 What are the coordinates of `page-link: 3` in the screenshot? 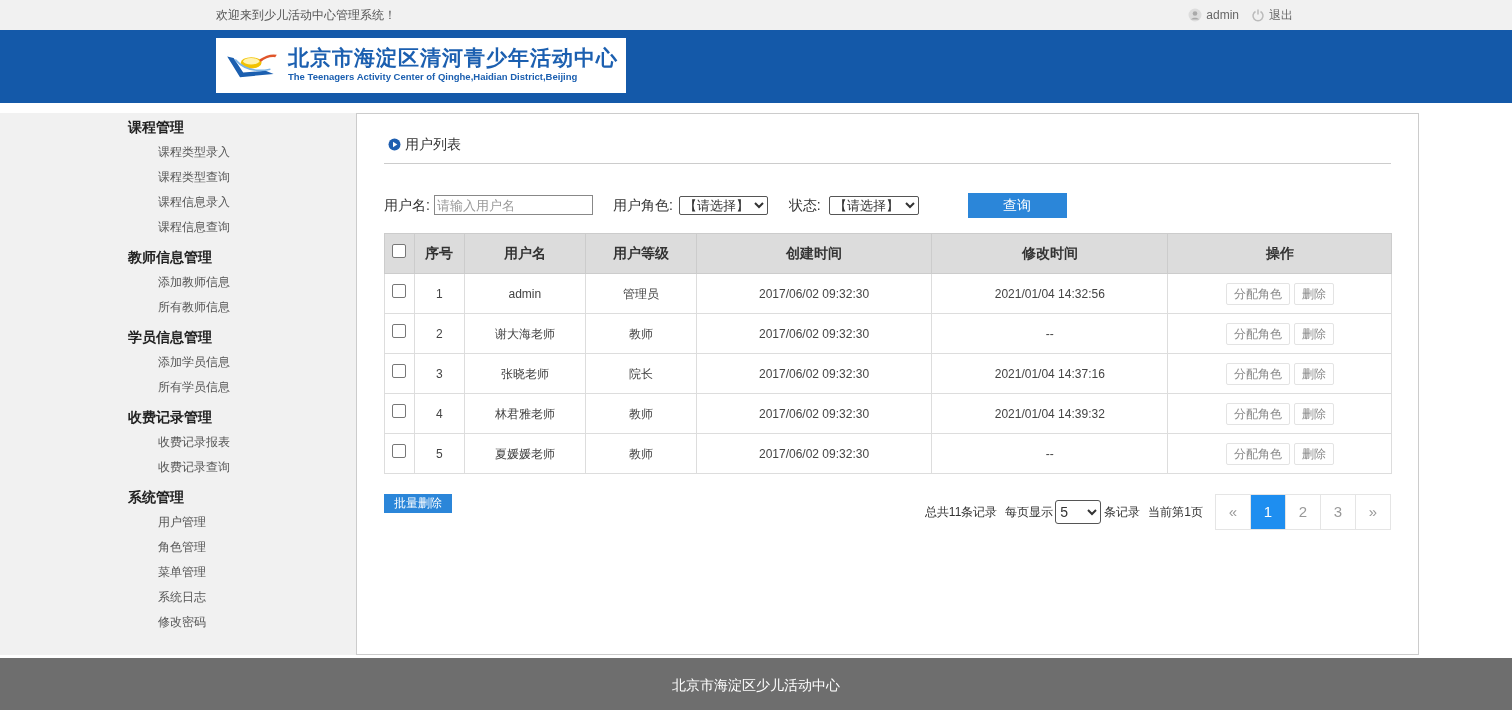 It's located at (1338, 512).